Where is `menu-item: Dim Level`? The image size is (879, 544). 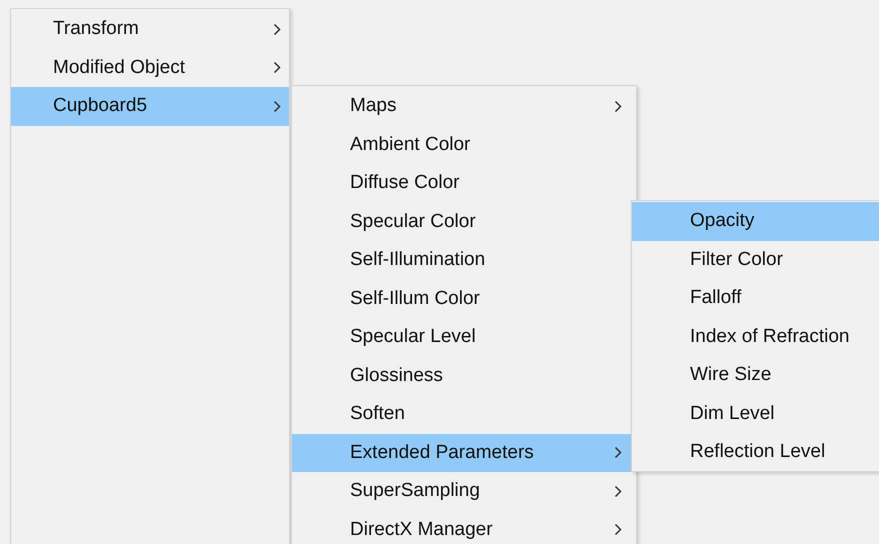
menu-item: Dim Level is located at coordinates (755, 413).